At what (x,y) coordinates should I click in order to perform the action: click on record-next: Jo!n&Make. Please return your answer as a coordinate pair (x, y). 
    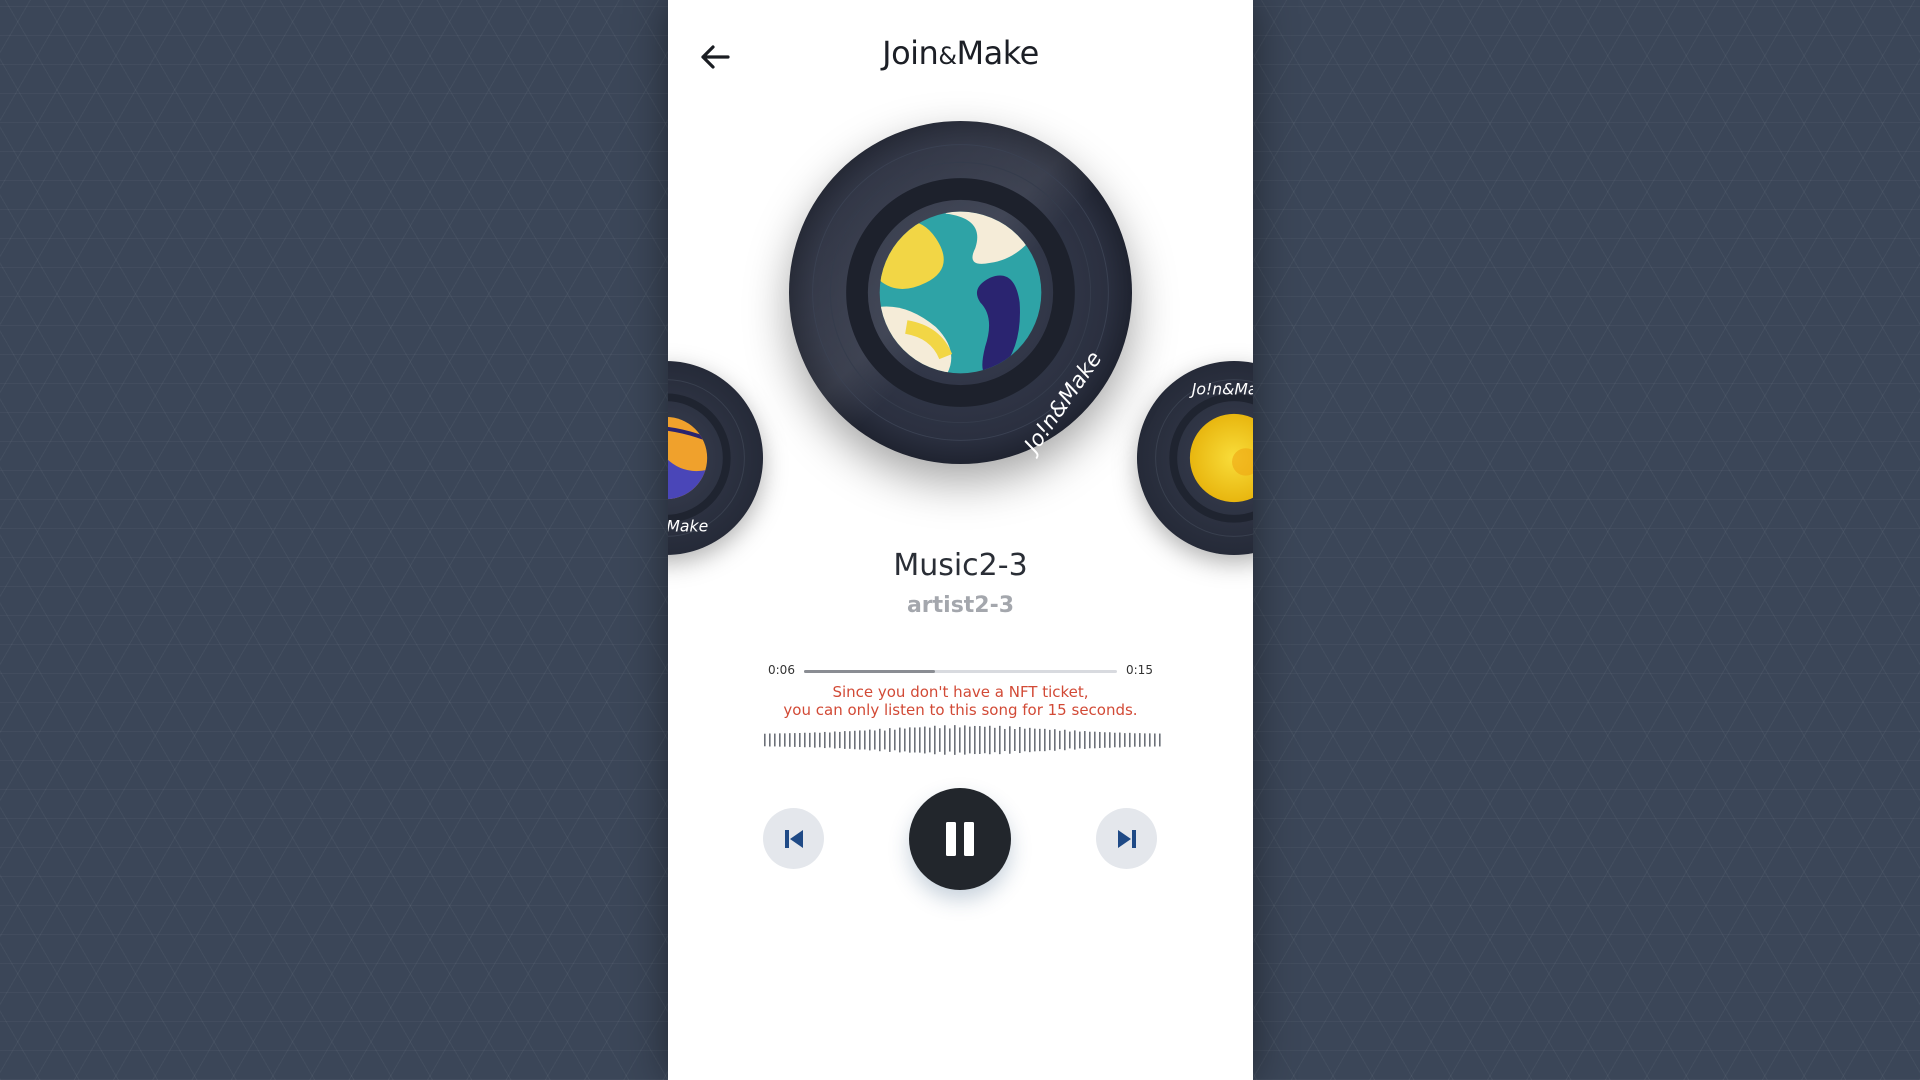
    Looking at the image, I should click on (1194, 458).